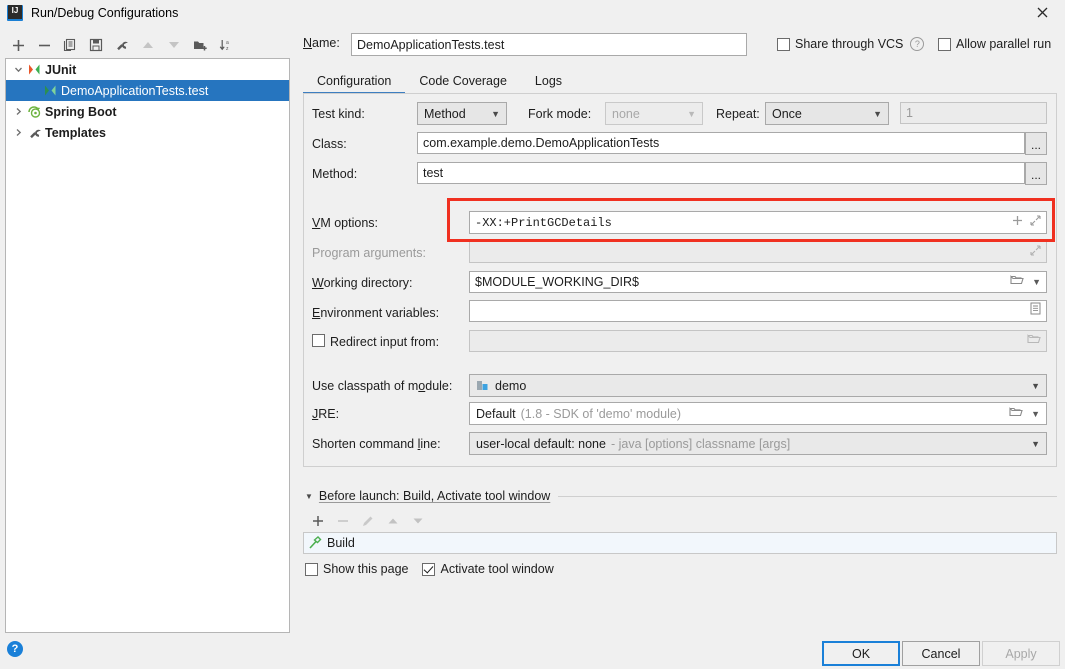 The width and height of the screenshot is (1065, 669). What do you see at coordinates (758, 311) in the screenshot?
I see `environment-variables-input` at bounding box center [758, 311].